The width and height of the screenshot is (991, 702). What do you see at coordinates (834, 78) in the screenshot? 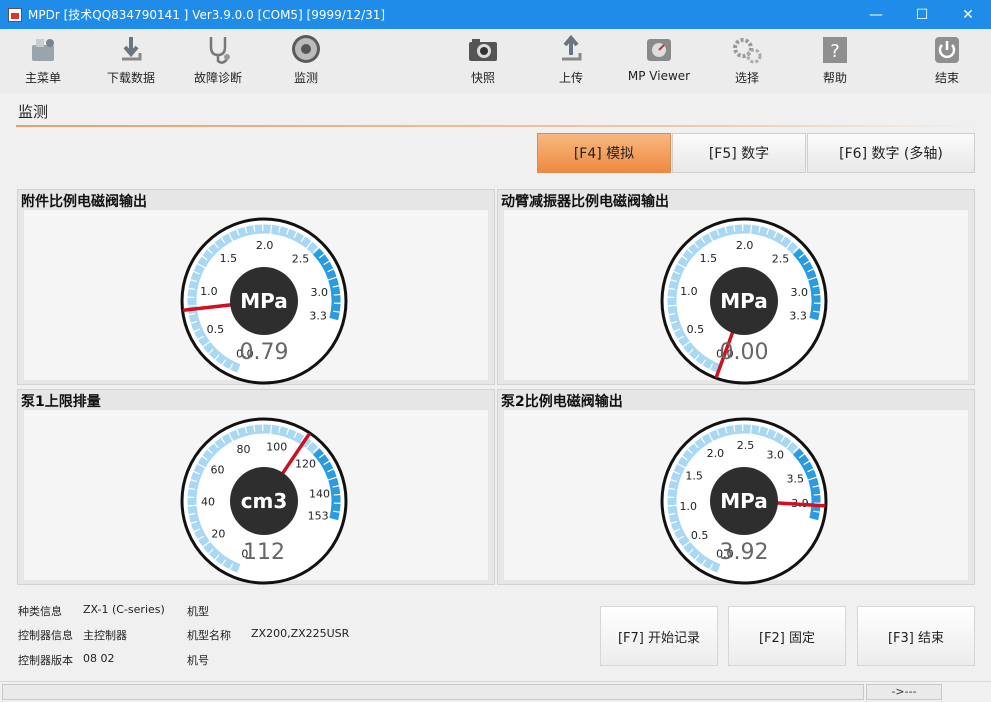
I see `toolbar-label: 帮助` at bounding box center [834, 78].